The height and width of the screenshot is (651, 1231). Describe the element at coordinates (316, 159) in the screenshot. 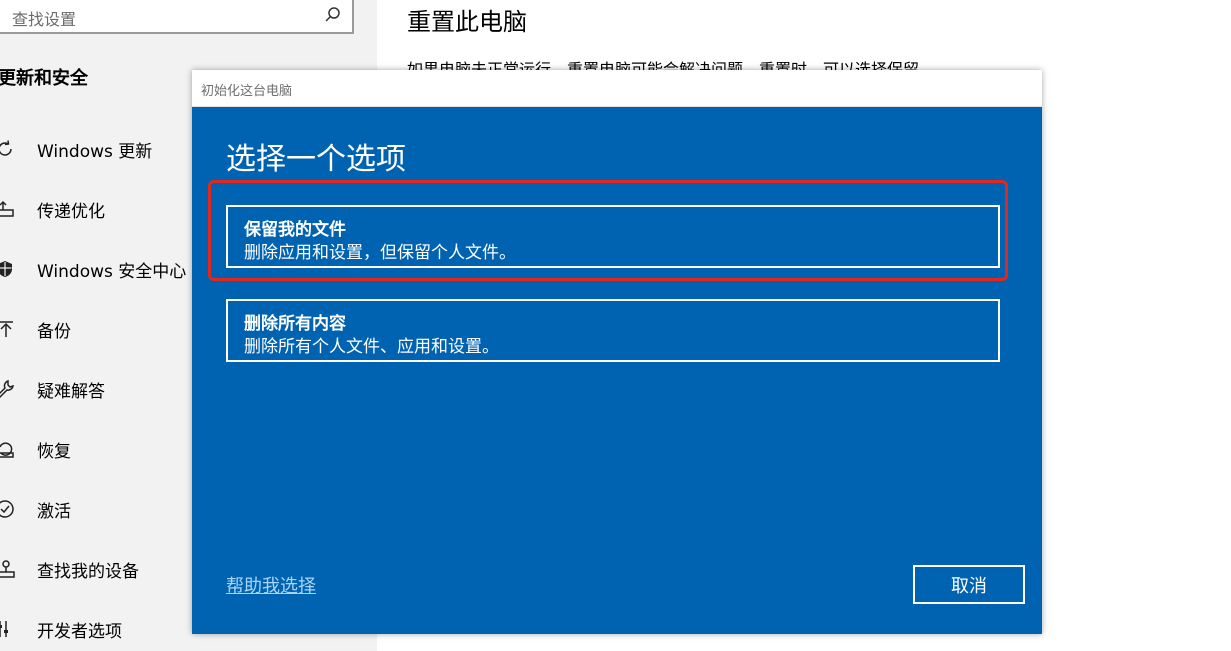

I see `dialog-heading: 选择一个选项` at that location.